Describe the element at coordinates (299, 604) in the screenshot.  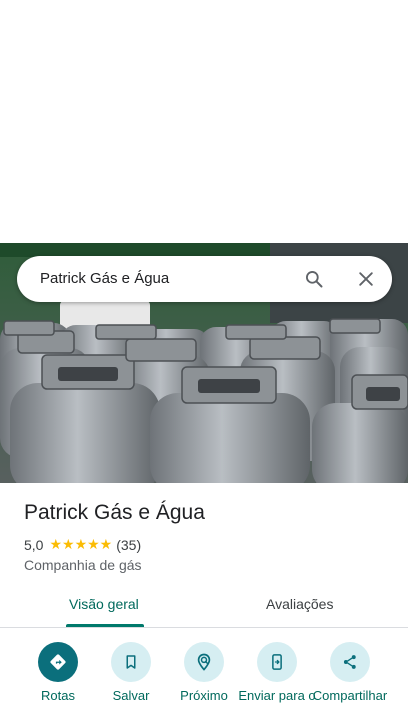
I see `tab-reviews: Avaliações` at that location.